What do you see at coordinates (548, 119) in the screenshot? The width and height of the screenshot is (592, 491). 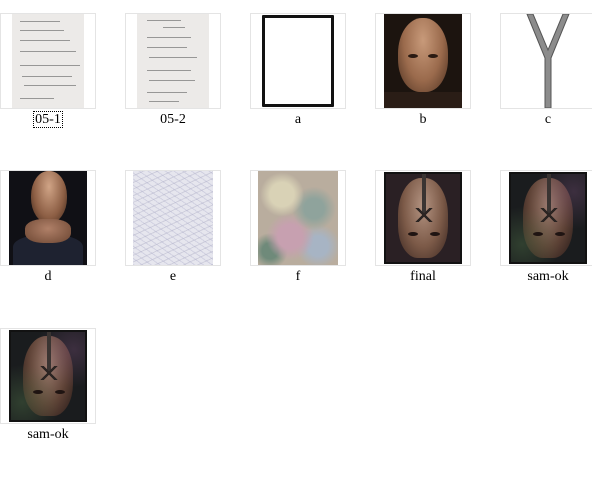 I see `thumbnail-label: c` at bounding box center [548, 119].